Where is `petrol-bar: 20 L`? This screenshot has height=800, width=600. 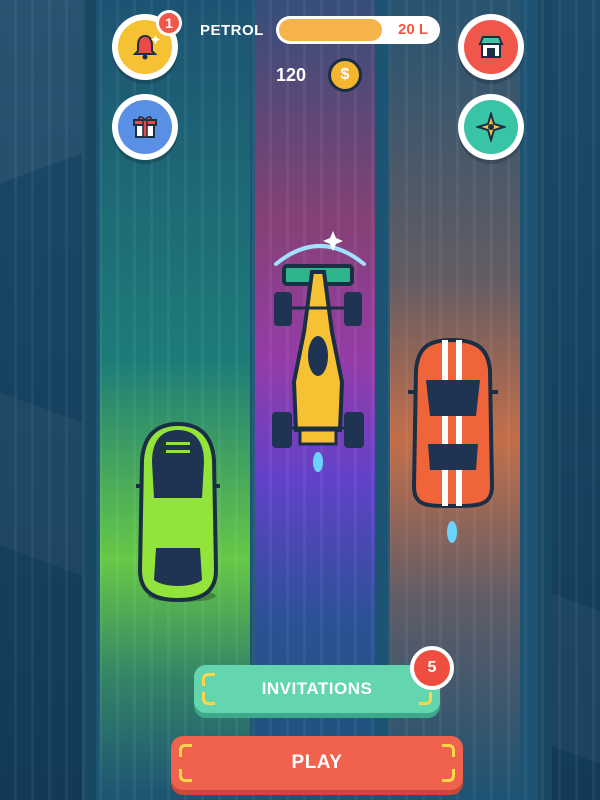 petrol-bar: 20 L is located at coordinates (358, 30).